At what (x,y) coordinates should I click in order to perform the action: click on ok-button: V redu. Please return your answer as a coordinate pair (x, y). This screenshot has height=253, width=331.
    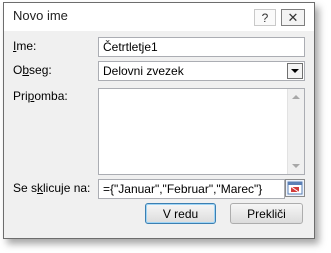
    Looking at the image, I should click on (180, 213).